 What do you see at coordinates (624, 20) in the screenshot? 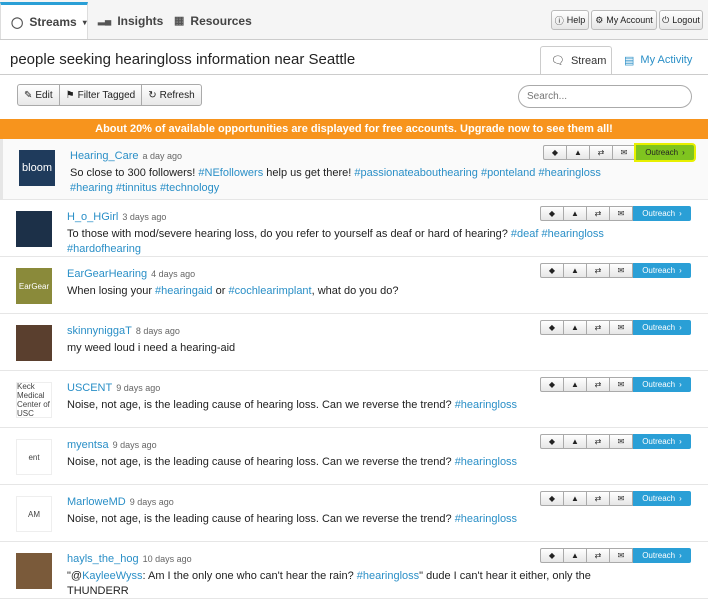
I see `my-account-button: ⚙ My Account` at bounding box center [624, 20].